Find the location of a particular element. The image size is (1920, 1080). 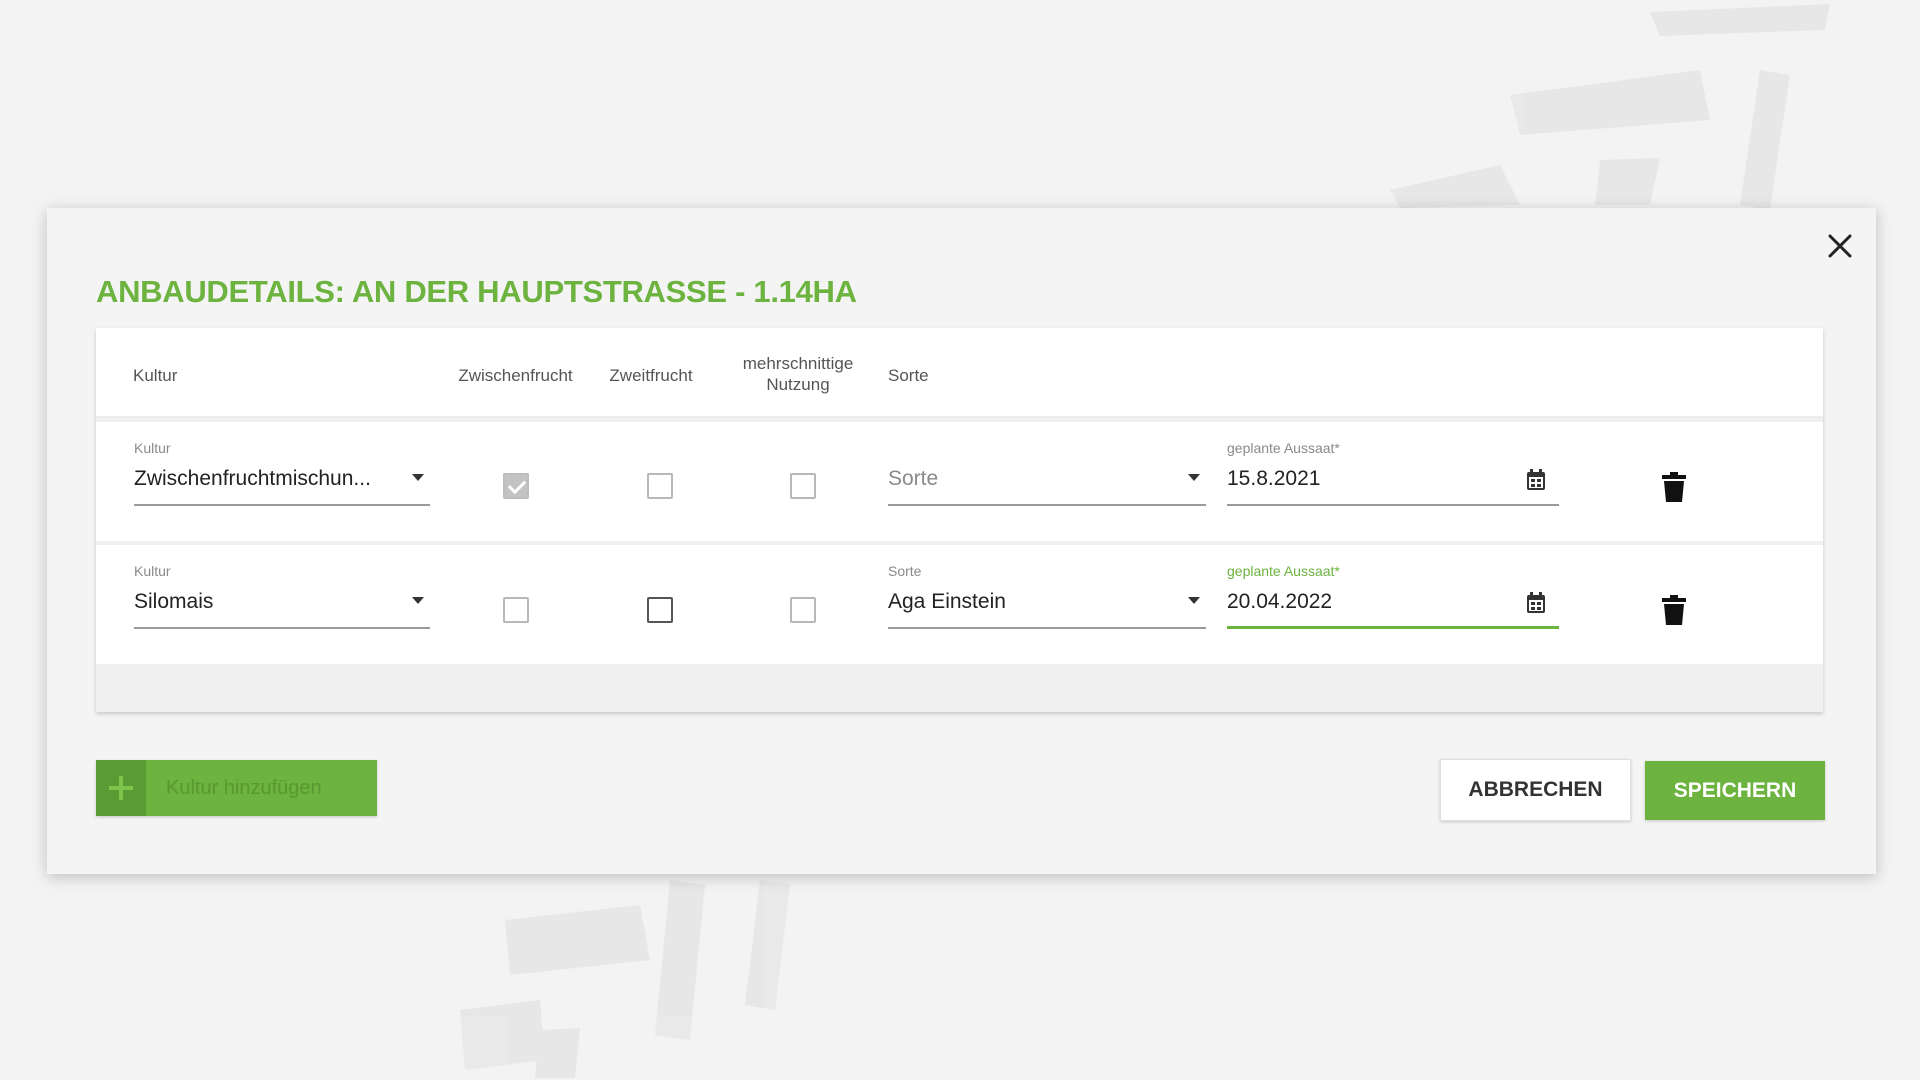

field-underline-focused is located at coordinates (1393, 627).